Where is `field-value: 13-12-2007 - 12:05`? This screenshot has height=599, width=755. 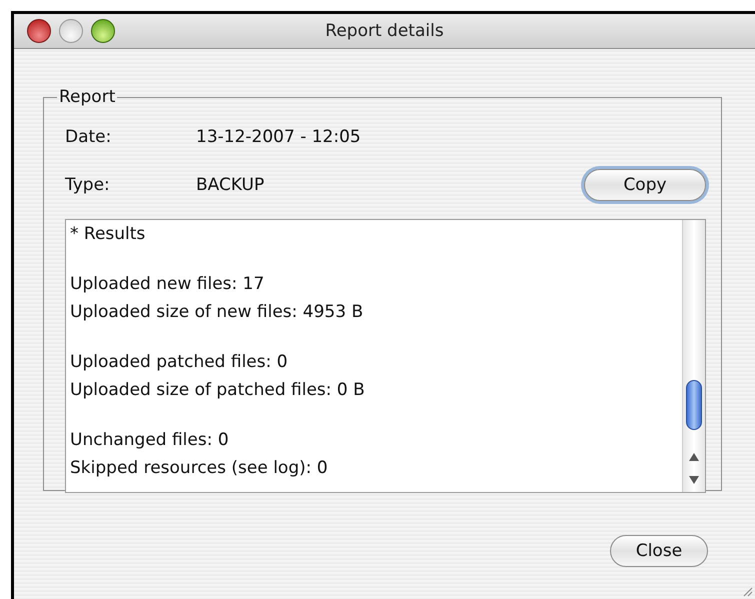
field-value: 13-12-2007 - 12:05 is located at coordinates (279, 137).